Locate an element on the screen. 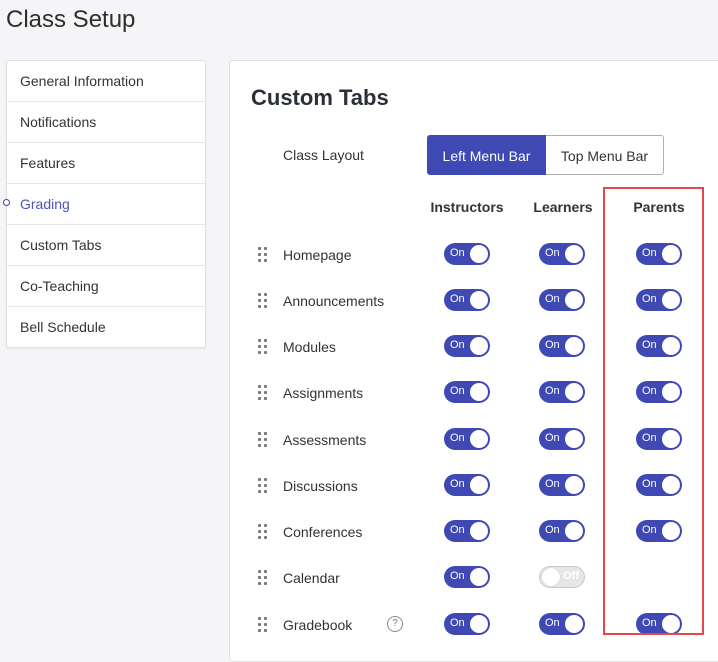  sidebar-item-features: Features is located at coordinates (106, 163).